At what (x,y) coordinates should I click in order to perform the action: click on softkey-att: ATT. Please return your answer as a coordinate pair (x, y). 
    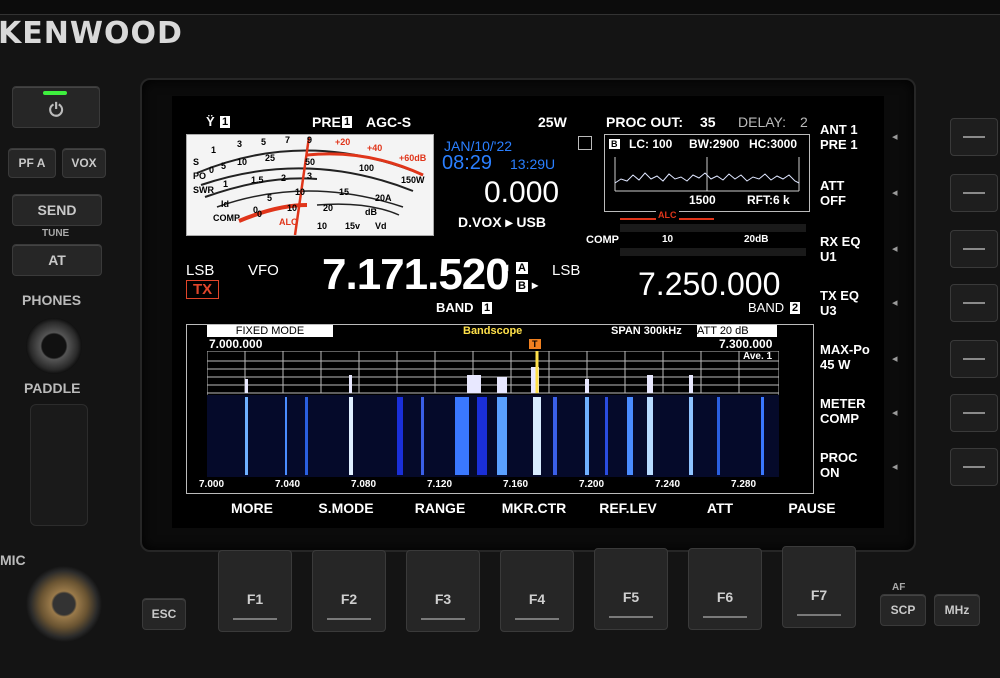
    Looking at the image, I should click on (720, 508).